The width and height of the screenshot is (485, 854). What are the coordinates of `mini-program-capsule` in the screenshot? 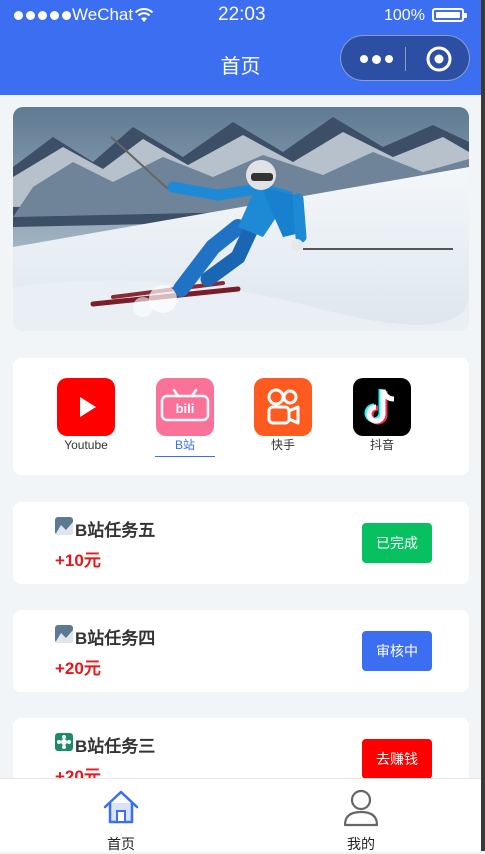 It's located at (405, 58).